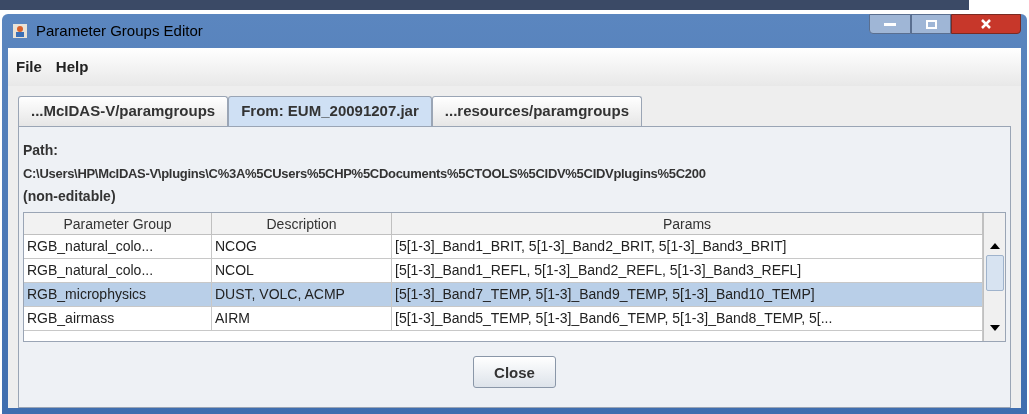 This screenshot has width=1029, height=414. Describe the element at coordinates (503, 295) in the screenshot. I see `table-row: RGB_microphysics DUST, VOLC, ACMP [5[1-3]_Band7_TEMP, 5[1-3]_Band9_TEMP, 5[1-3]_Band10_TEMP]` at that location.